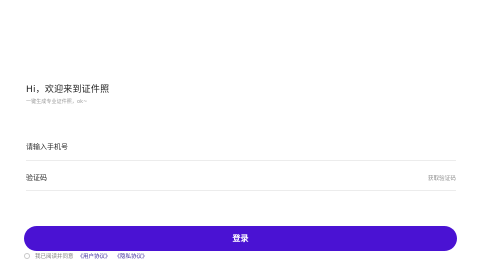 Image resolution: width=480 pixels, height=270 pixels. Describe the element at coordinates (241, 160) in the screenshot. I see `phone-divider` at that location.